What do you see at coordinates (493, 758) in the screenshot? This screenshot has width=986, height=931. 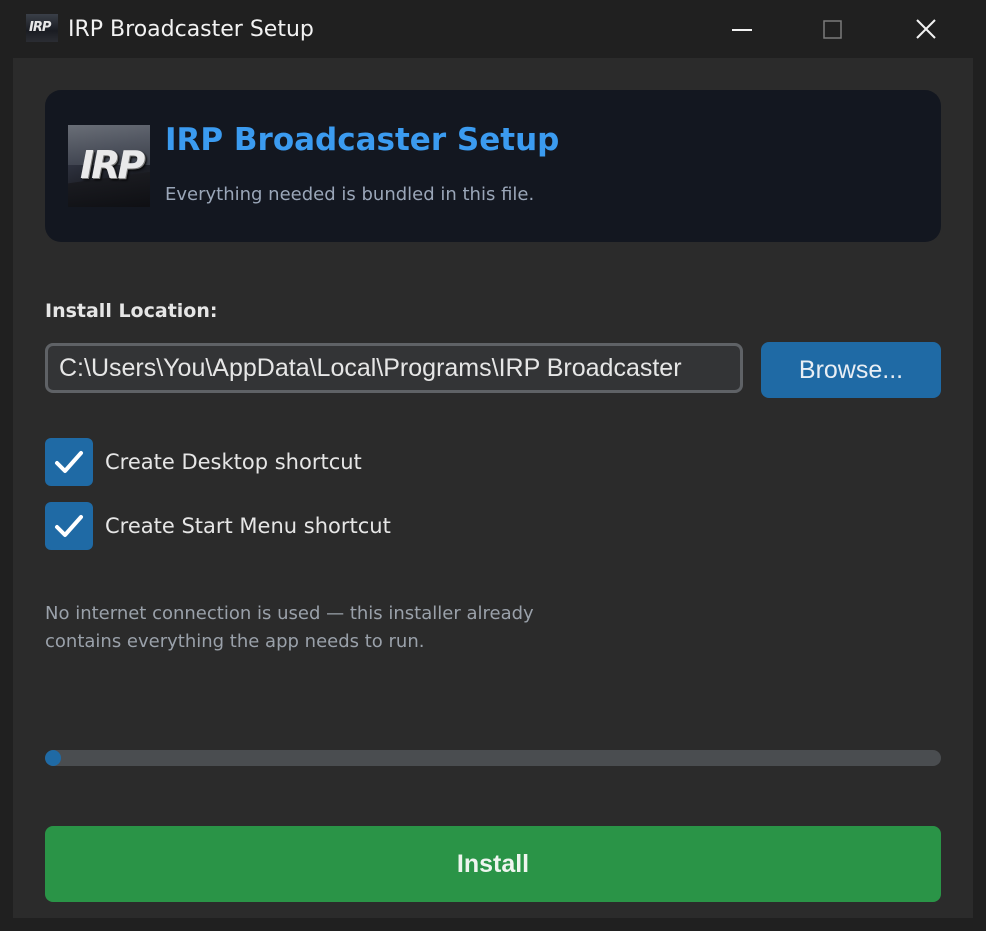 I see `progress-bar` at bounding box center [493, 758].